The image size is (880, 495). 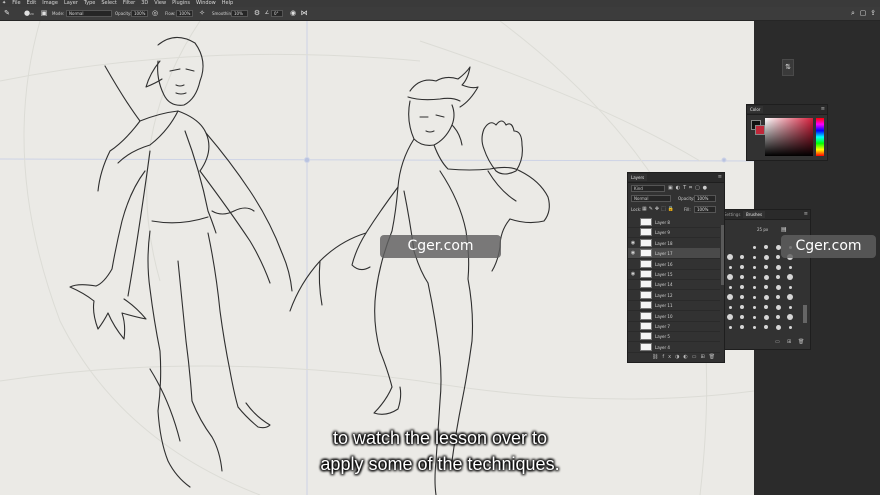 I want to click on symmetry-icon: ⋈, so click(x=304, y=13).